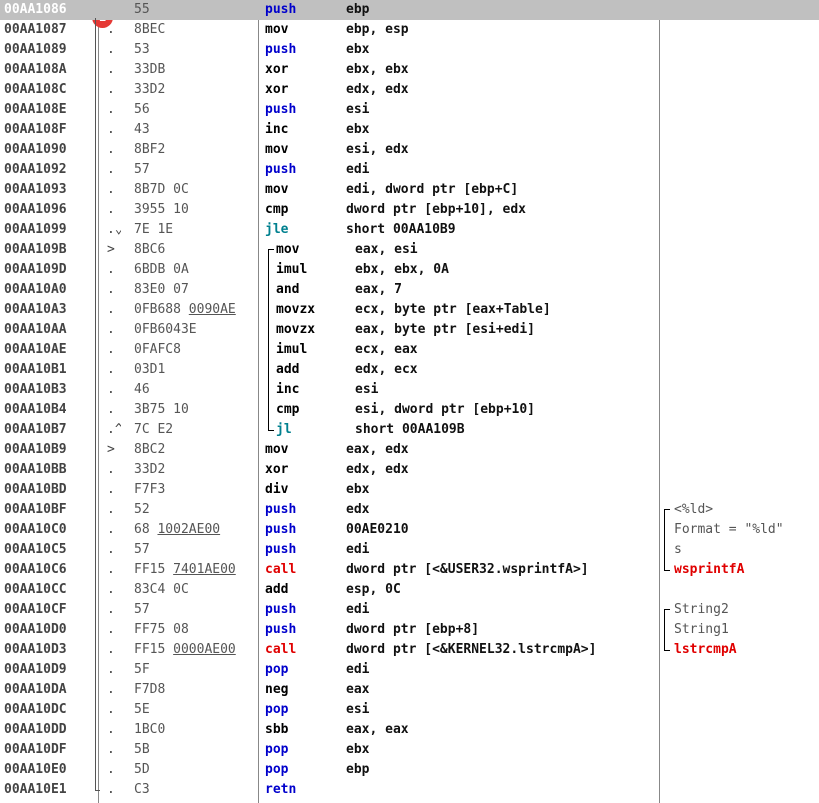 This screenshot has width=819, height=803. Describe the element at coordinates (35, 349) in the screenshot. I see `address: 00AA10AE` at that location.